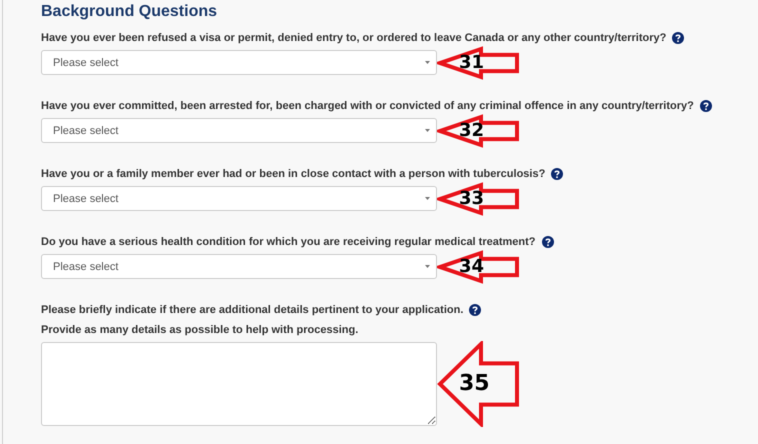  I want to click on question-label: Do you have a serious health condition for which you are receiving regular medical treatment?, so click(288, 242).